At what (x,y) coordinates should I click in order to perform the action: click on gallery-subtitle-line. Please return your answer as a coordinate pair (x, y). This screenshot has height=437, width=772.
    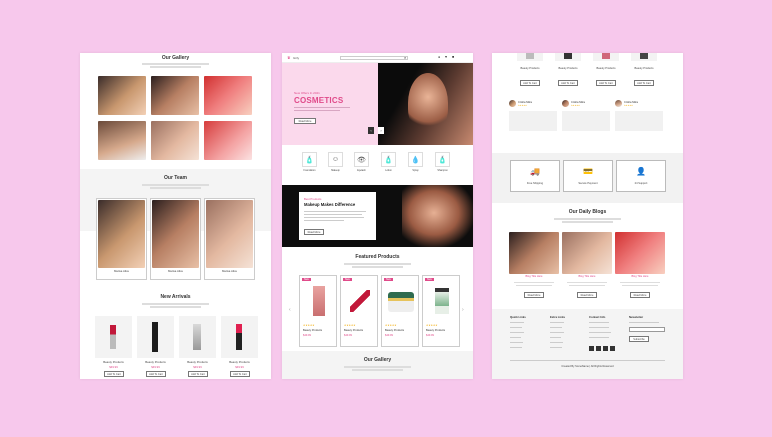
    Looking at the image, I should click on (377, 367).